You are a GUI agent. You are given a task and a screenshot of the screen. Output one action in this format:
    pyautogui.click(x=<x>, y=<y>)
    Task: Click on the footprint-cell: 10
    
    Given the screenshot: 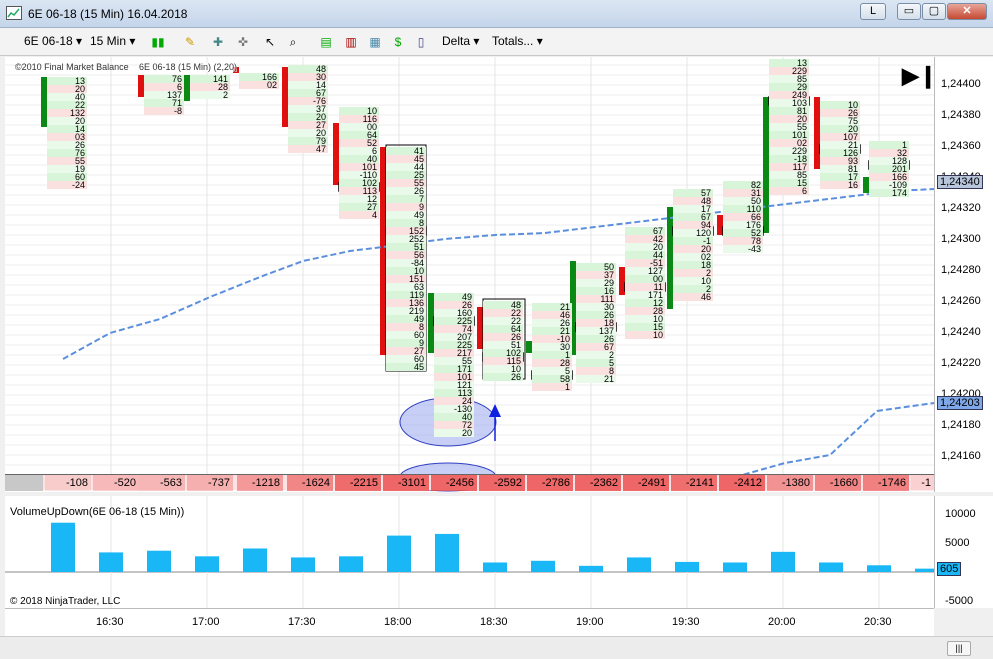 What is the action you would take?
    pyautogui.click(x=645, y=335)
    